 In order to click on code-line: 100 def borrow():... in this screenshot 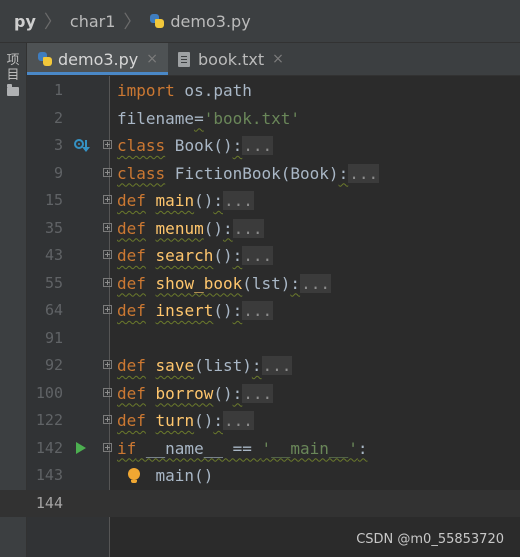, I will do `click(260, 393)`.